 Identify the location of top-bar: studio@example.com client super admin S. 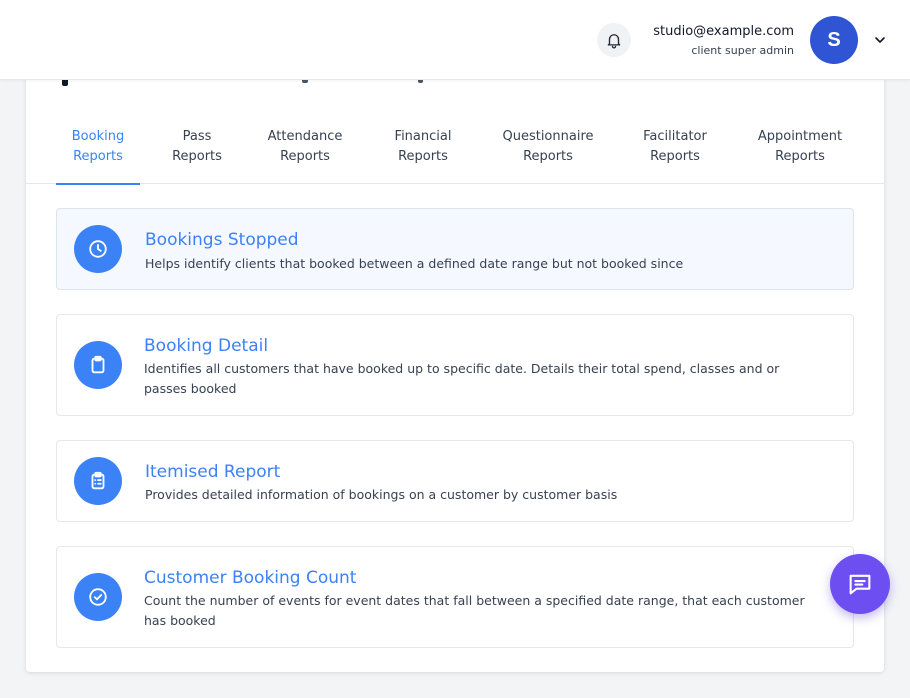
(455, 40).